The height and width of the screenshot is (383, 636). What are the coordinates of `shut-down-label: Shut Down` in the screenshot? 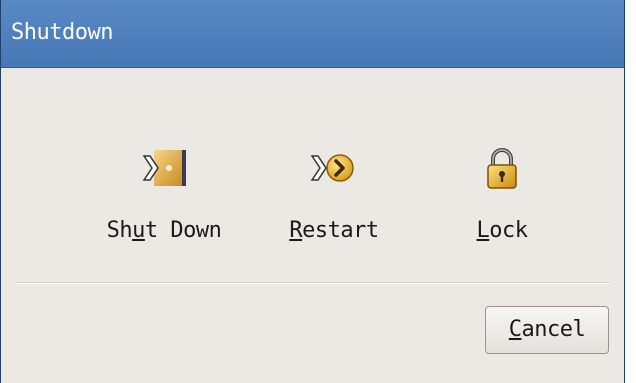 It's located at (164, 230).